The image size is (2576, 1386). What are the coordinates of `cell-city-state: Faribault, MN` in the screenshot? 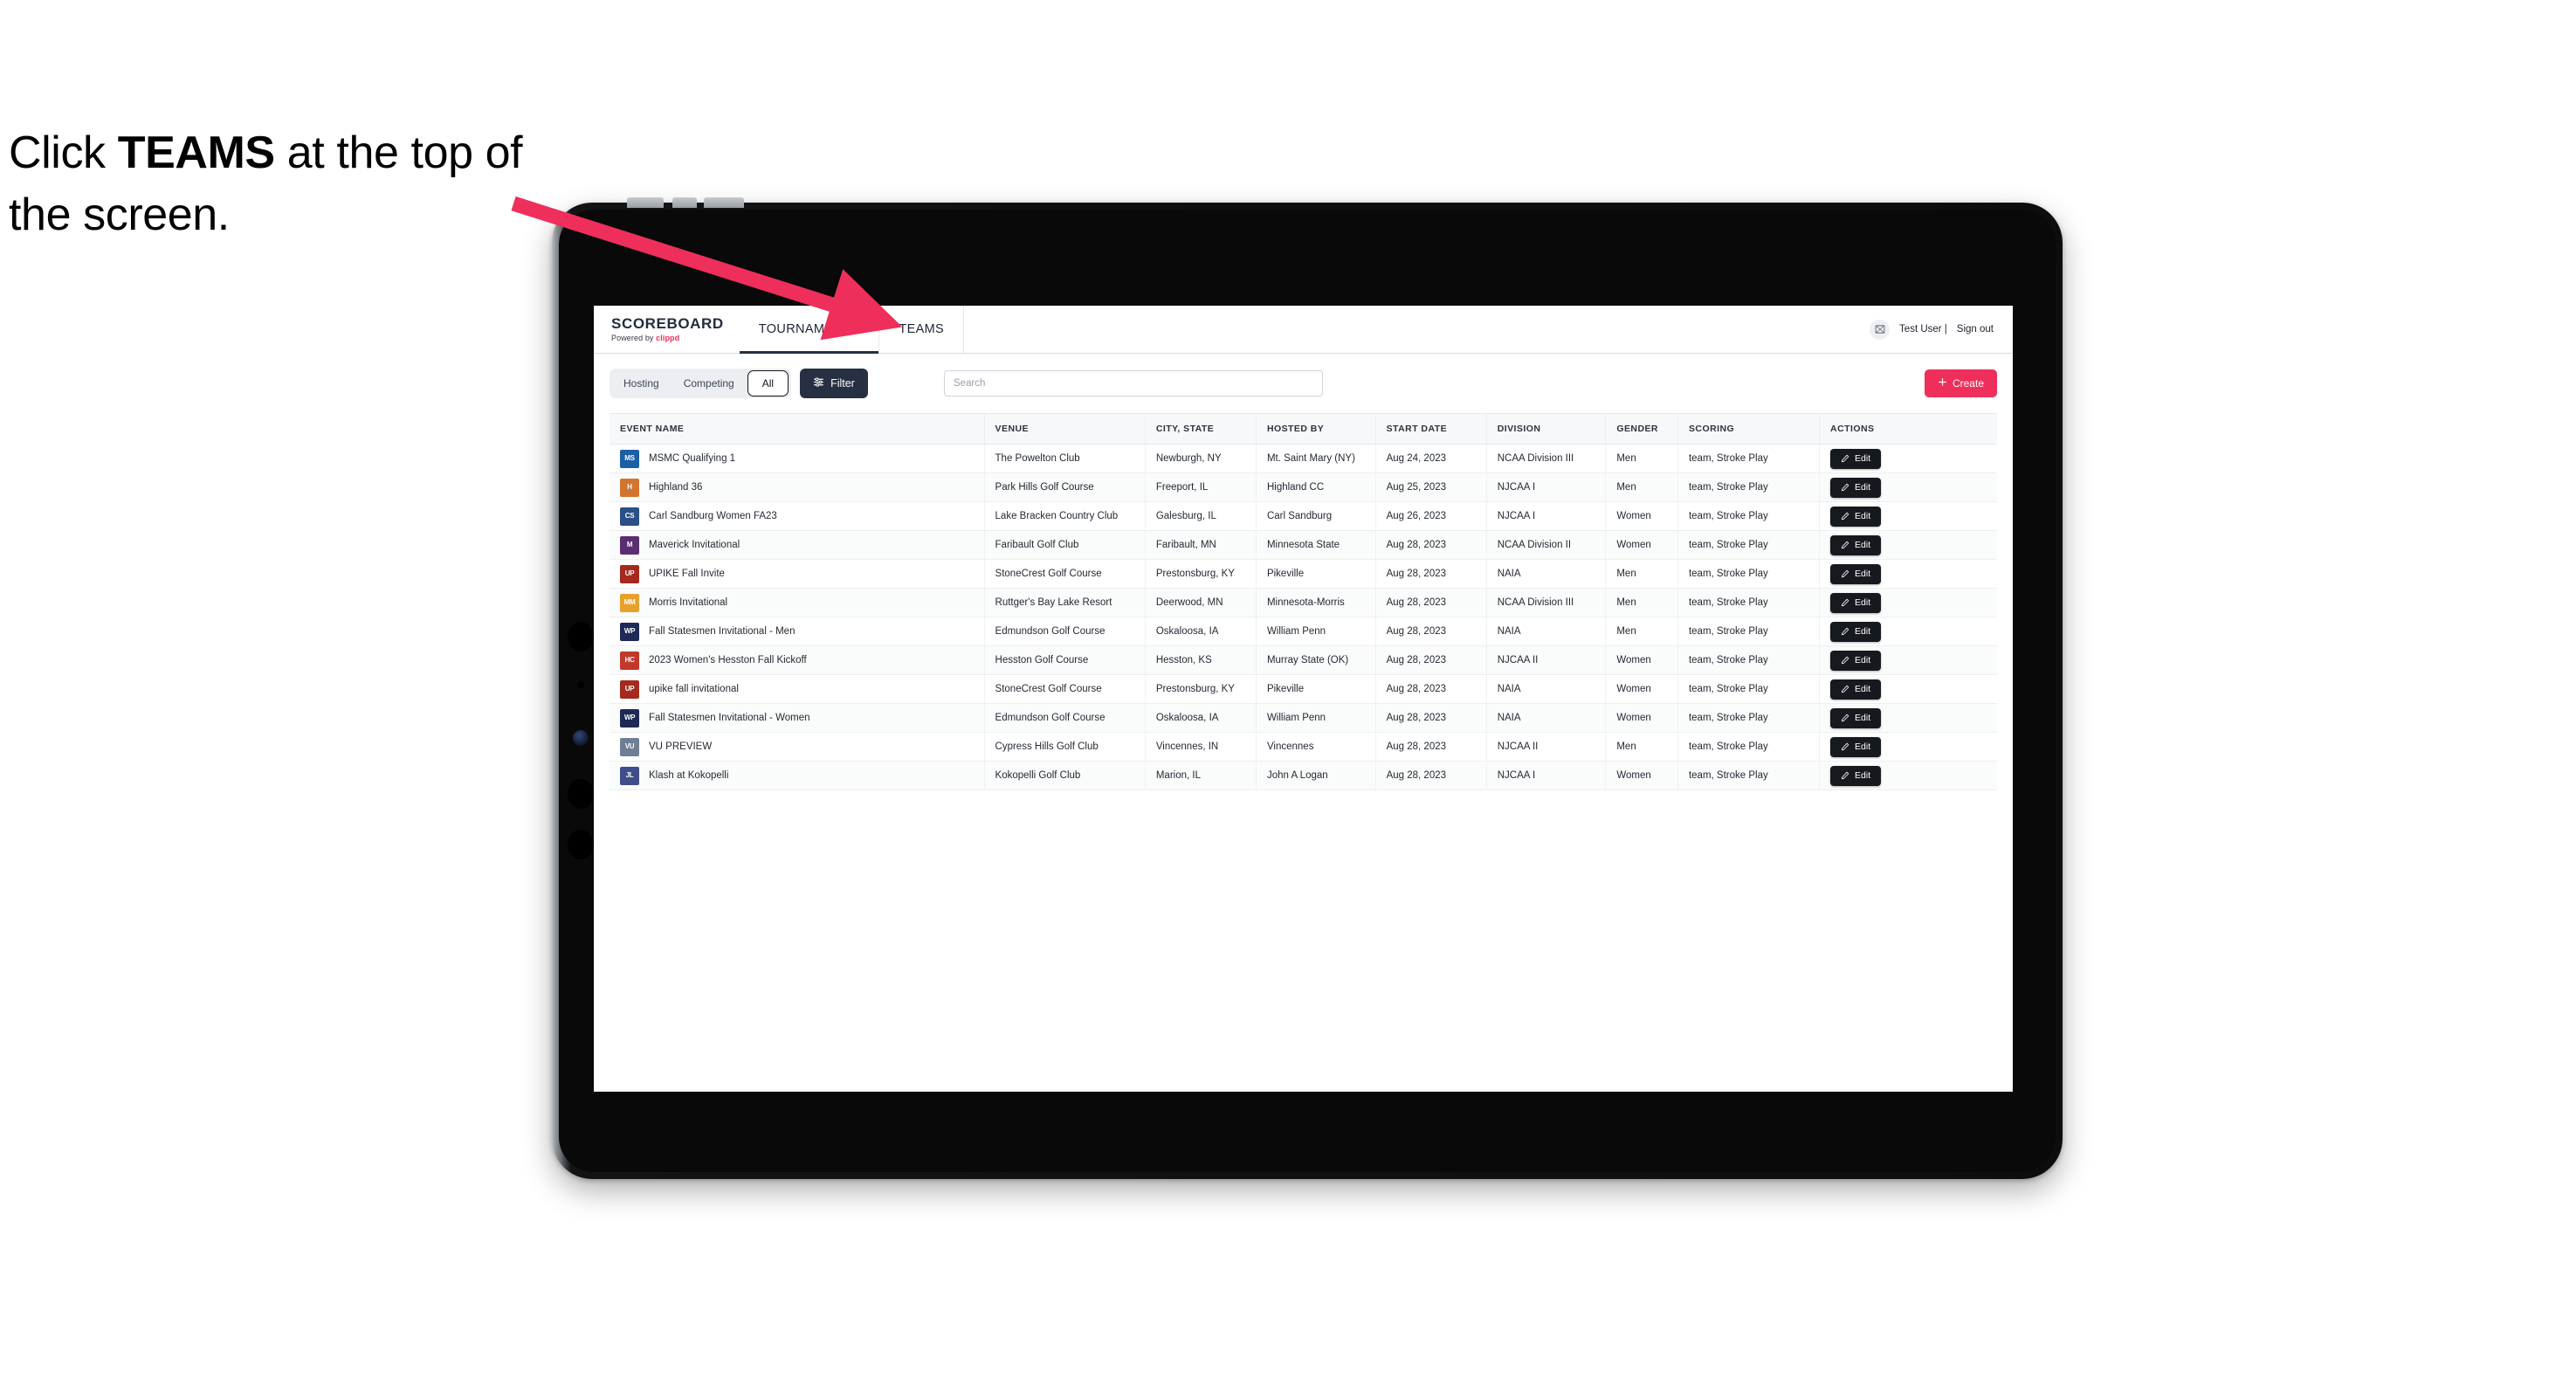 It's located at (1201, 545).